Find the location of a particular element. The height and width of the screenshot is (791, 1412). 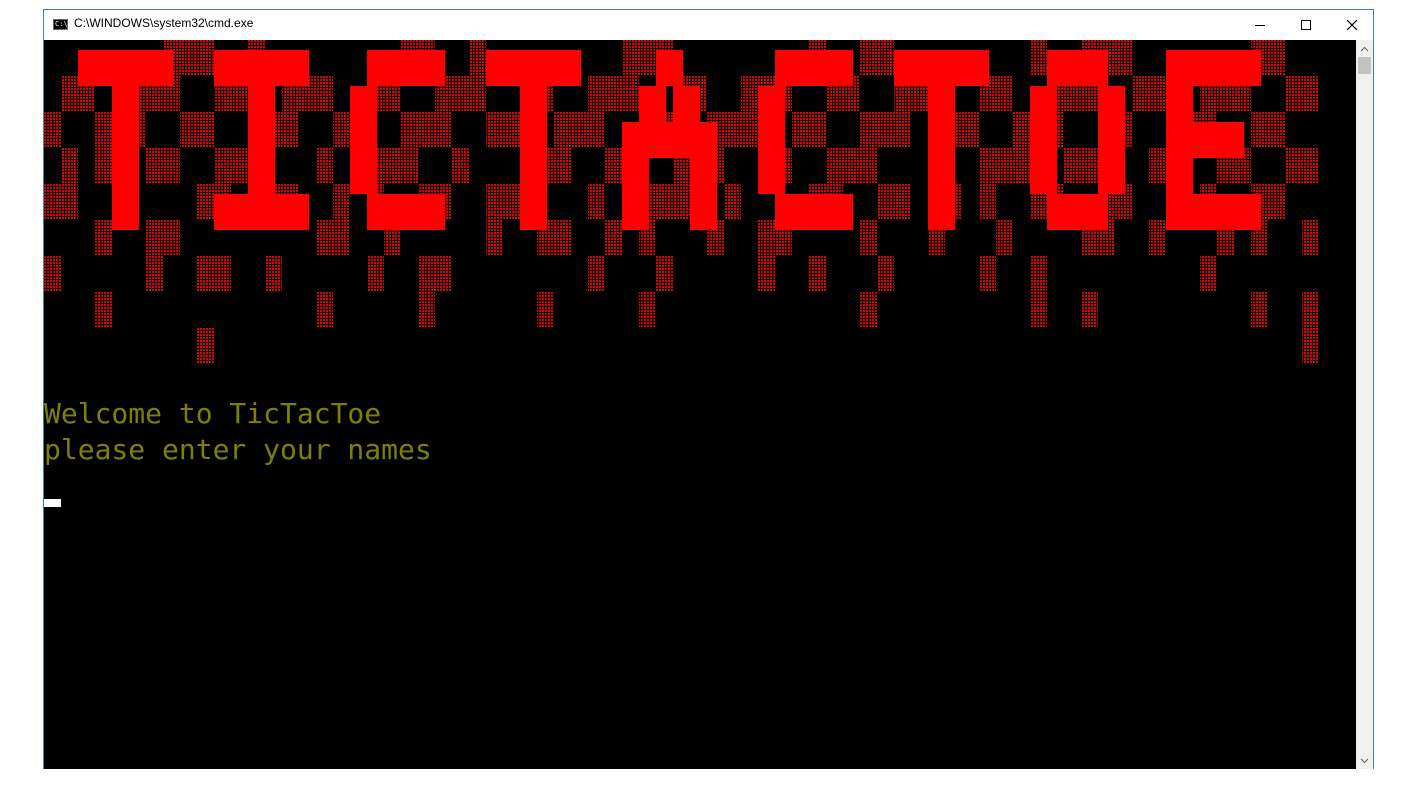

scrollbar-thumb is located at coordinates (1364, 65).